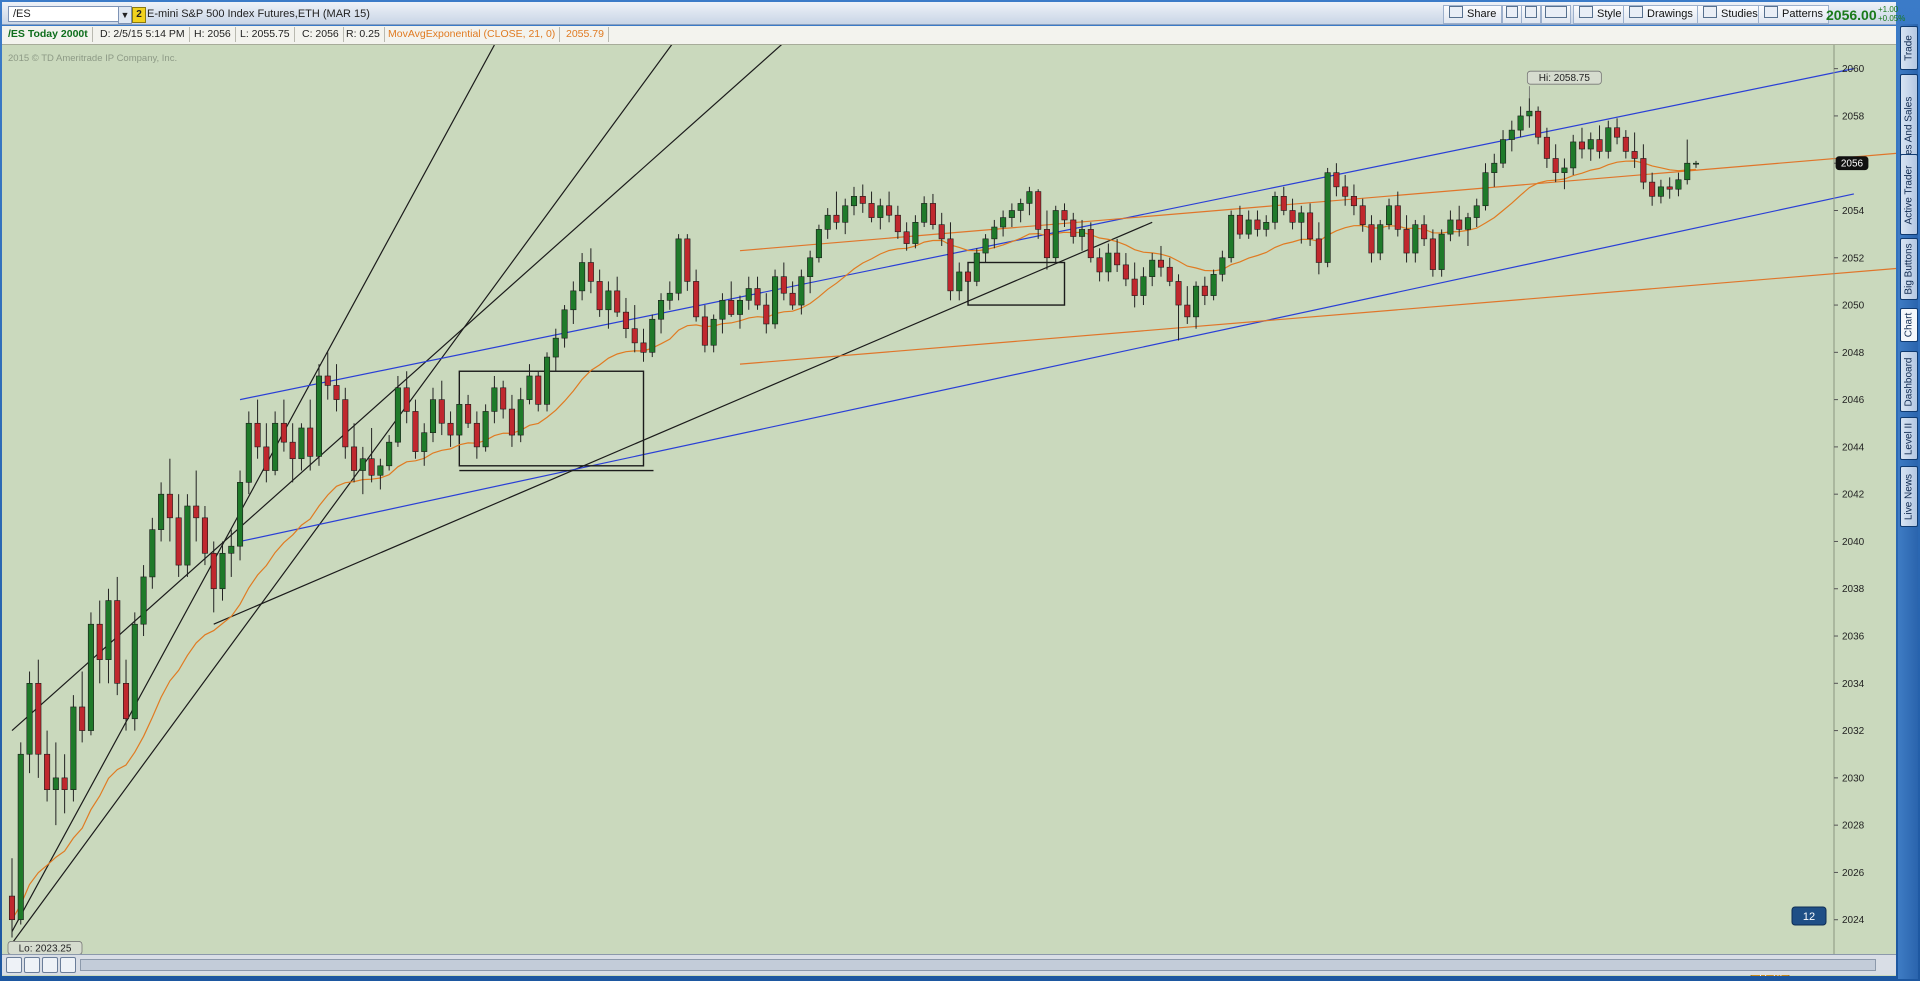 The image size is (1920, 981). I want to click on drawings-label: Drawings, so click(1670, 14).